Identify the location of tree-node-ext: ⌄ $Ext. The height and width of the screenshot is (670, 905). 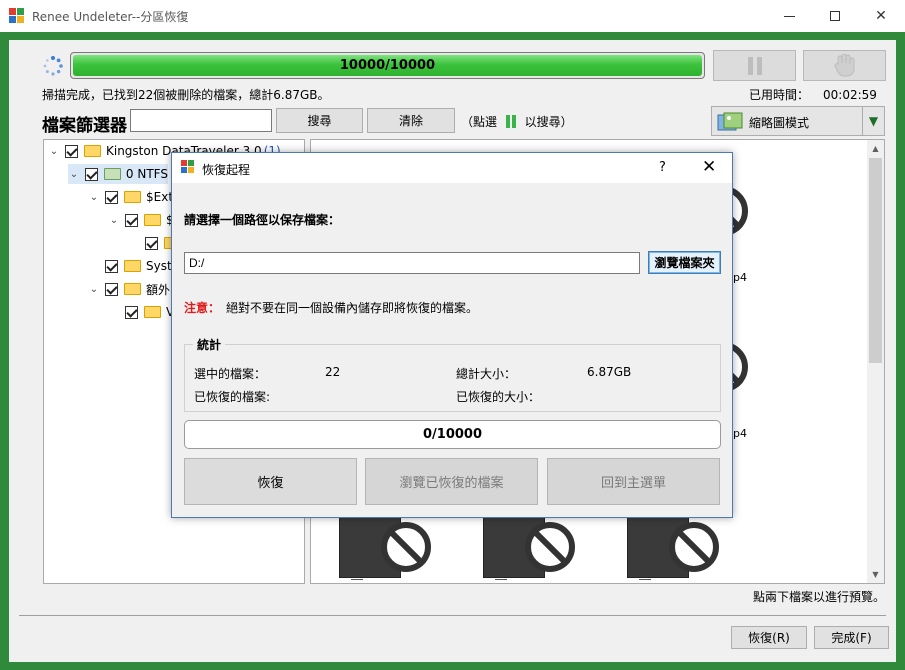
(130, 197).